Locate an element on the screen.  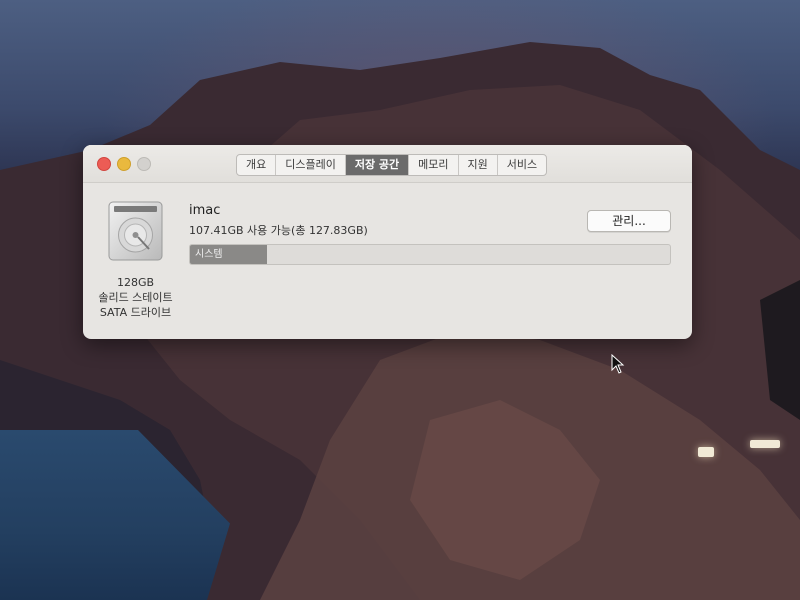
storage-usage-bar: 시스템 is located at coordinates (430, 254).